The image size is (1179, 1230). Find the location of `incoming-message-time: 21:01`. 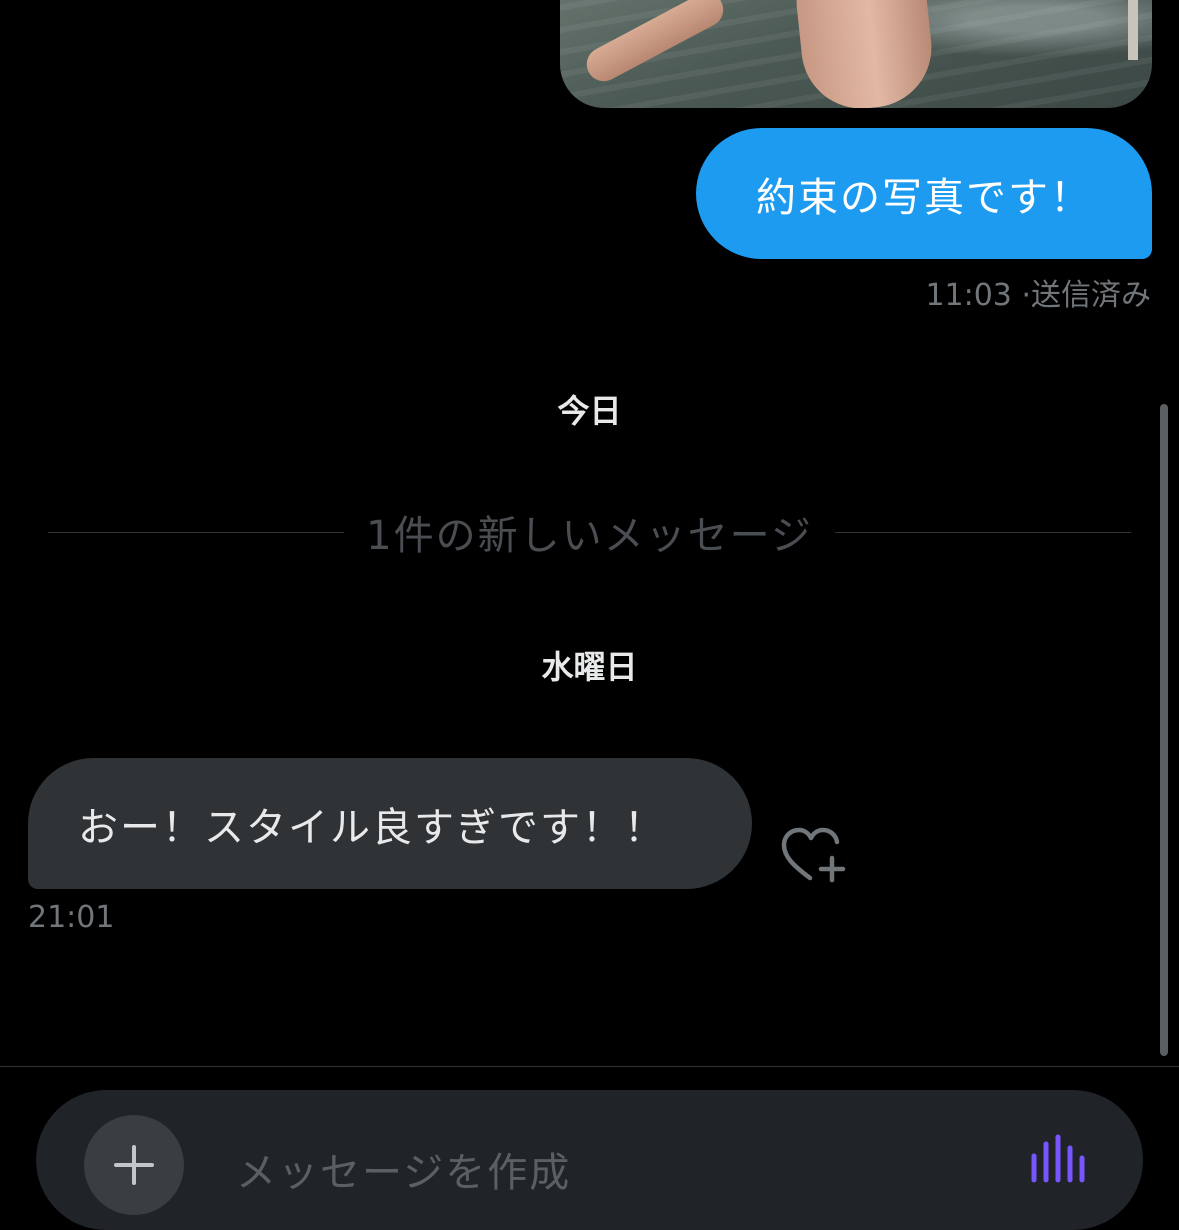

incoming-message-time: 21:01 is located at coordinates (71, 917).